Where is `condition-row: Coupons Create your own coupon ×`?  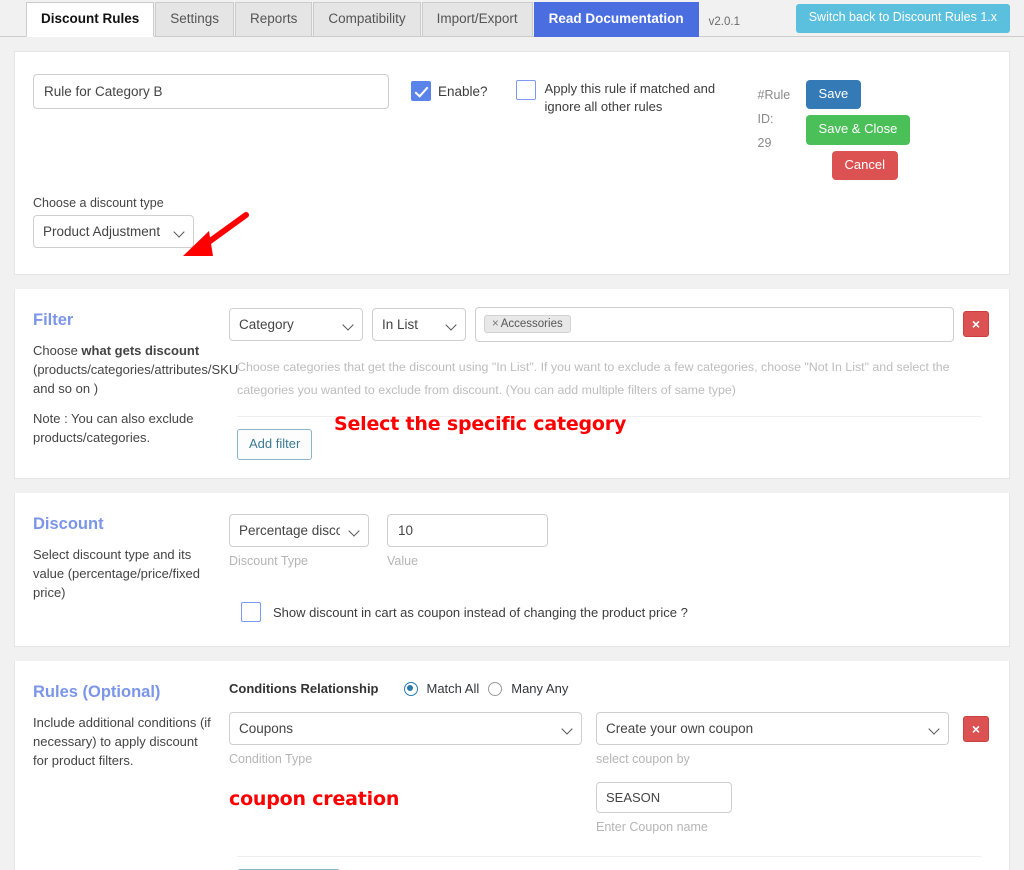
condition-row: Coupons Create your own coupon × is located at coordinates (609, 729).